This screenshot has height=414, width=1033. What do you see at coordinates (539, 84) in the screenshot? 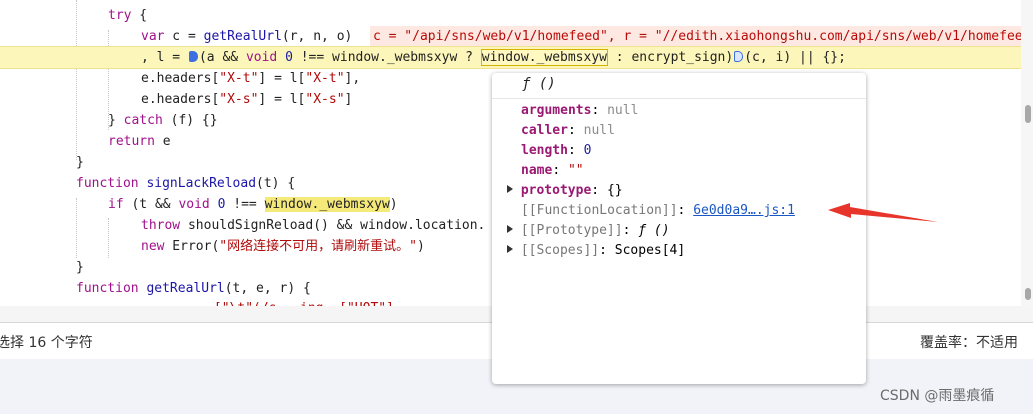
I see `function-signature: ƒ ()` at bounding box center [539, 84].